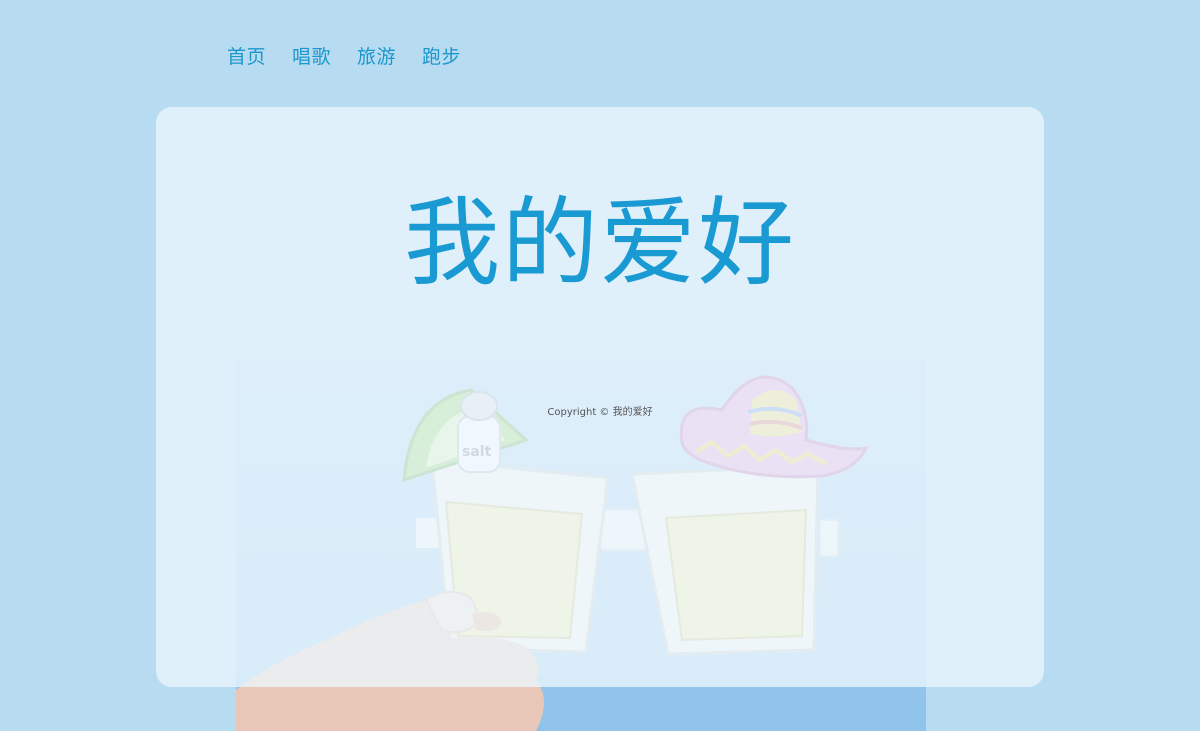 The image size is (1200, 731). Describe the element at coordinates (600, 412) in the screenshot. I see `copyright-text: Copyright © 我的爱好` at that location.